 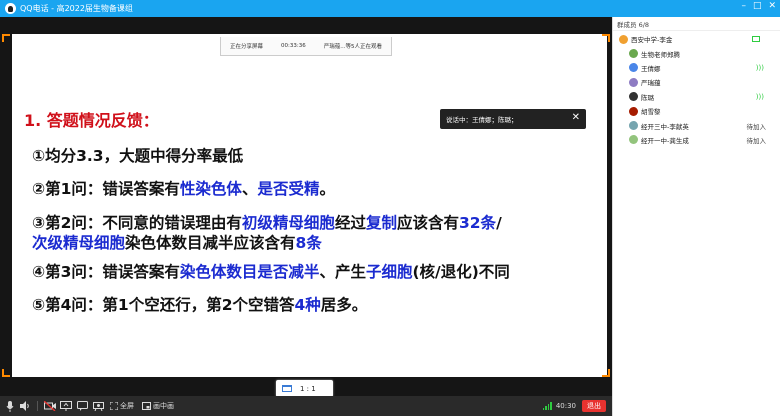 What do you see at coordinates (651, 83) in the screenshot?
I see `member-name: 严瑞蕴` at bounding box center [651, 83].